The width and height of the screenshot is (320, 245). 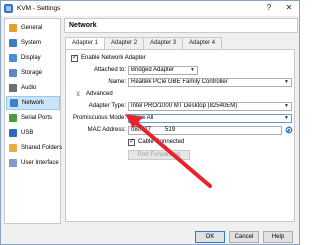 I want to click on attached-to-label: Attached to:, so click(x=109, y=70).